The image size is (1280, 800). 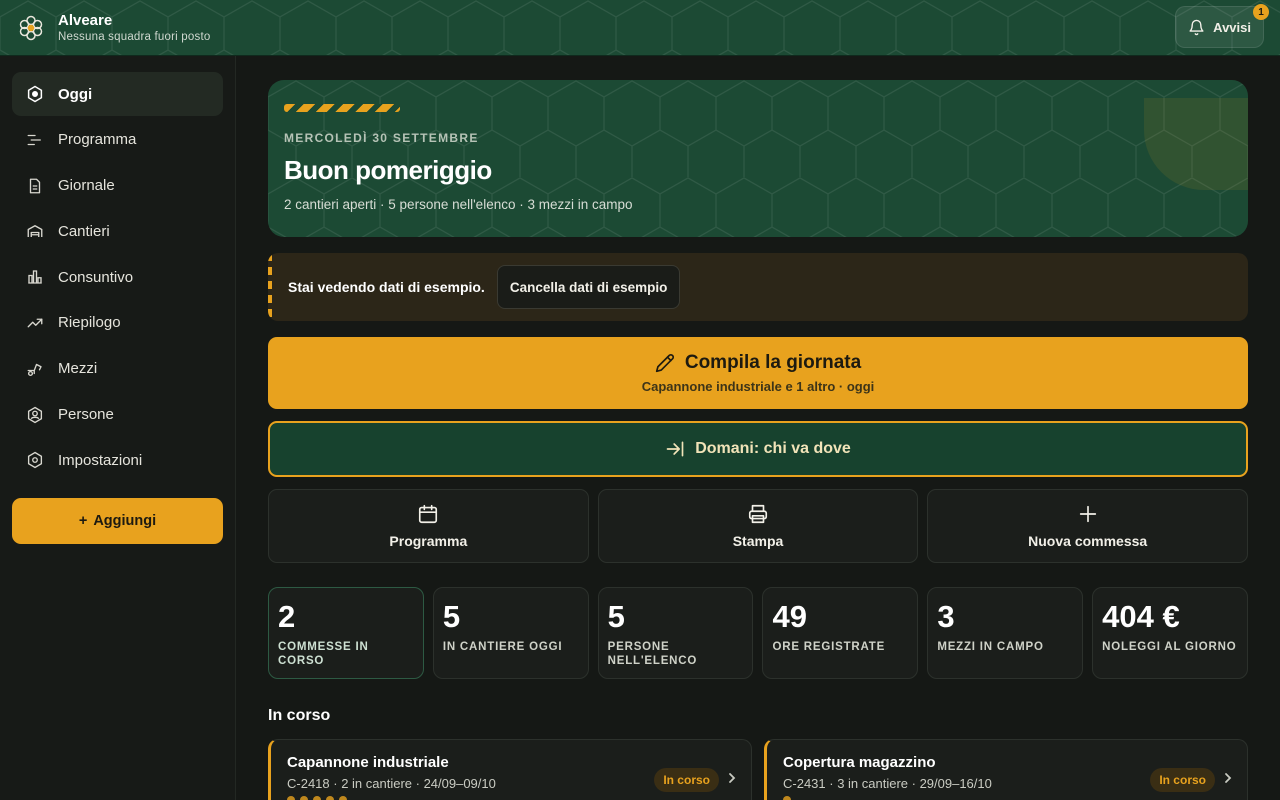 I want to click on stat-card-people: 5 PERSONE NELL'ELENCO, so click(x=675, y=633).